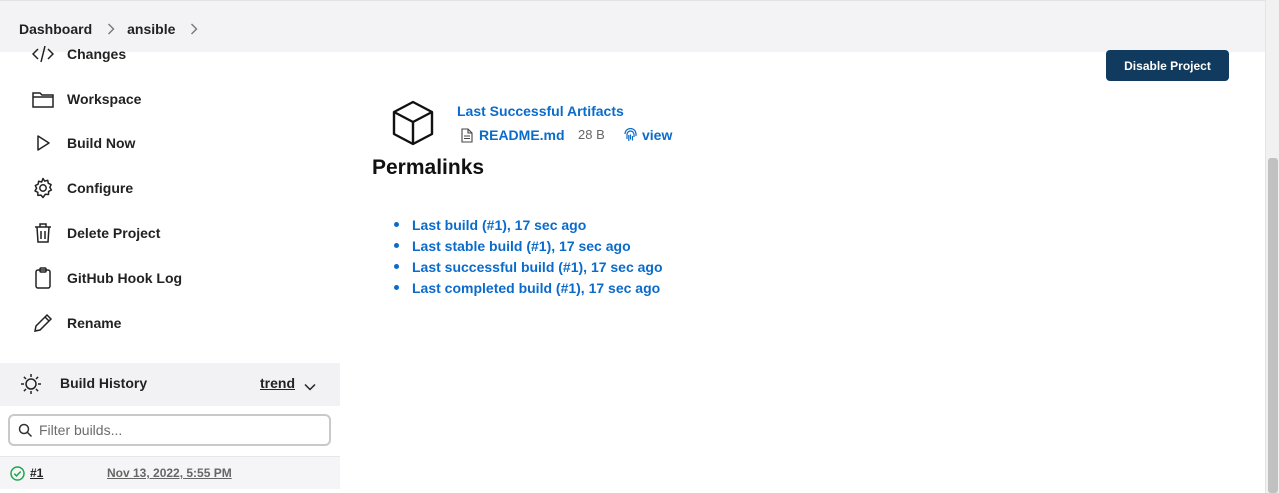  Describe the element at coordinates (114, 233) in the screenshot. I see `sidebar-item-label: Delete Project` at that location.